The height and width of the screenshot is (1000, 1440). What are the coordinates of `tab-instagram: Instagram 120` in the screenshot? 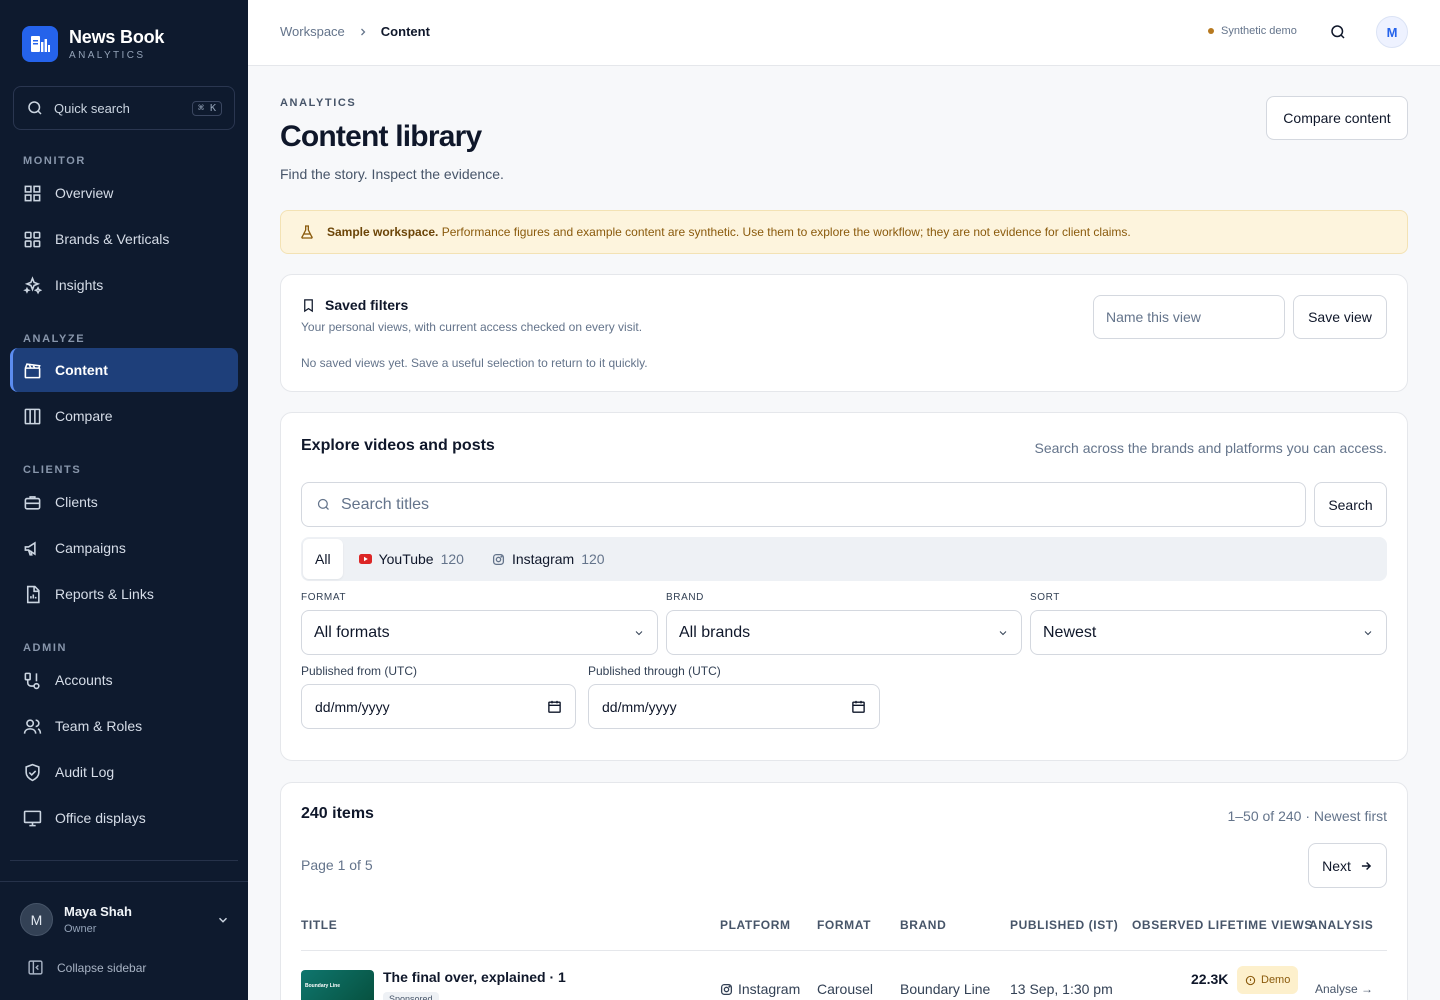 It's located at (548, 559).